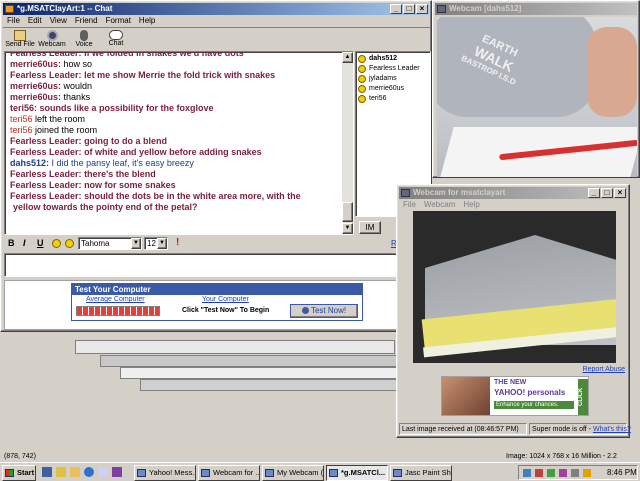 The height and width of the screenshot is (481, 640). Describe the element at coordinates (84, 40) in the screenshot. I see `voice-button: Voice` at that location.